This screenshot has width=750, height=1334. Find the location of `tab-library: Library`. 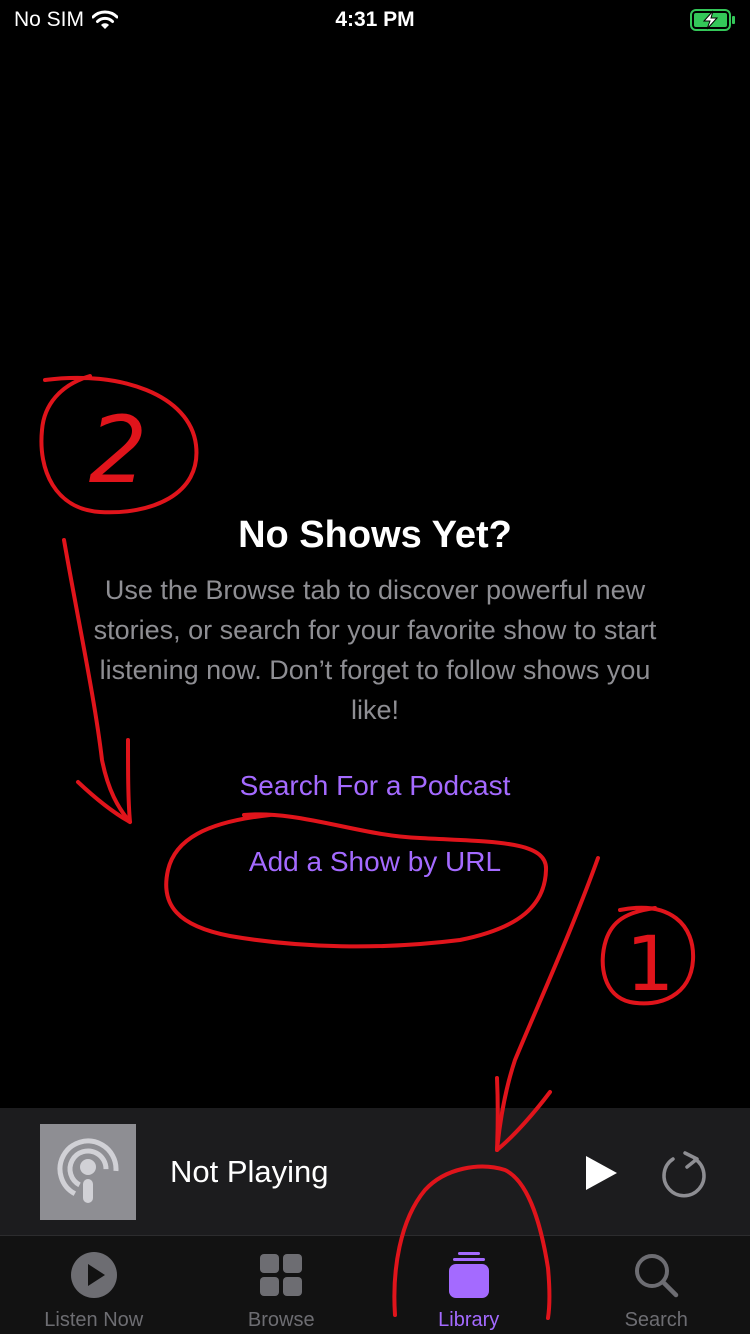

tab-library: Library is located at coordinates (469, 1285).